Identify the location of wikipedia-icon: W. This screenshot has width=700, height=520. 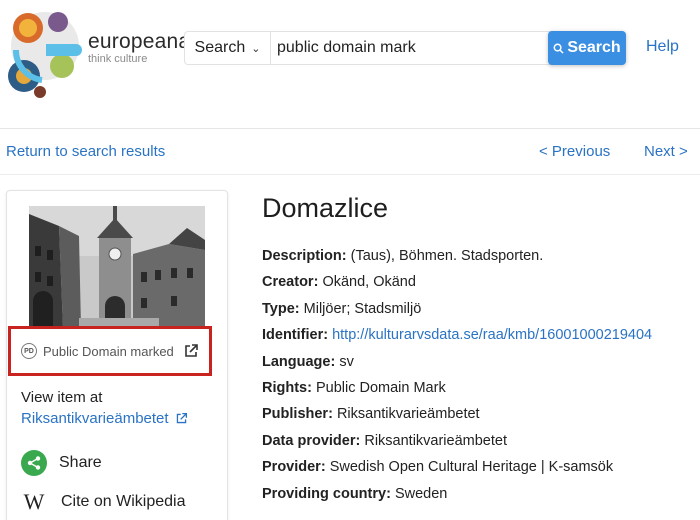
(34, 501).